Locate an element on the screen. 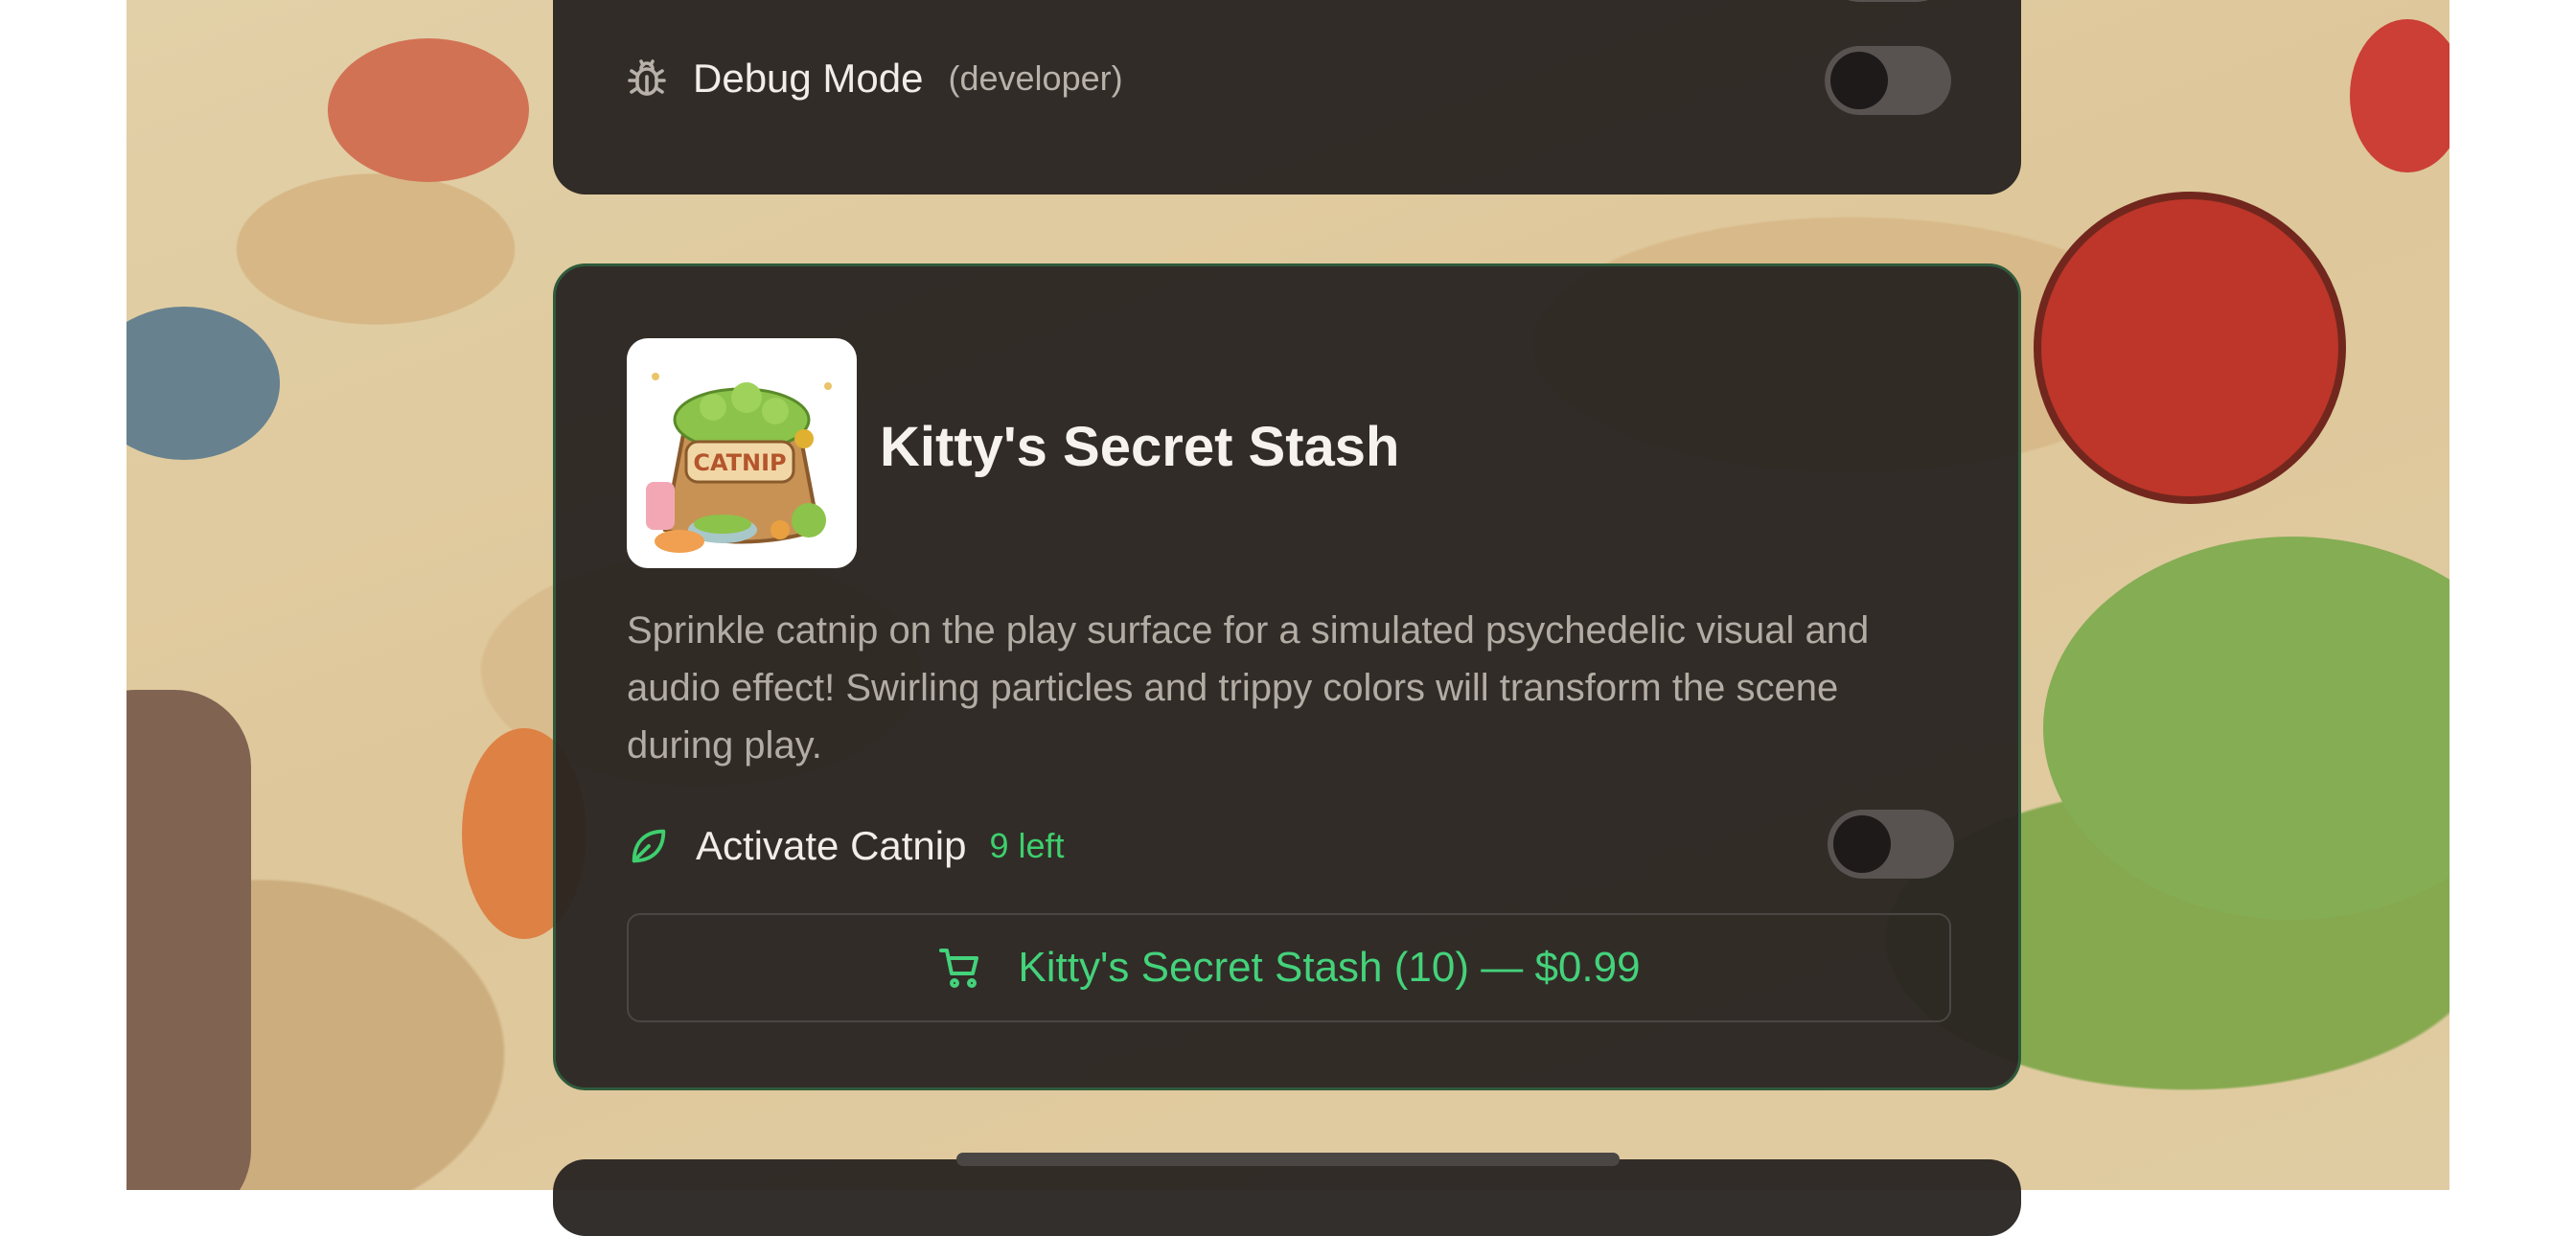 The image size is (2576, 1236). catnip-product-image: CATNIP is located at coordinates (742, 453).